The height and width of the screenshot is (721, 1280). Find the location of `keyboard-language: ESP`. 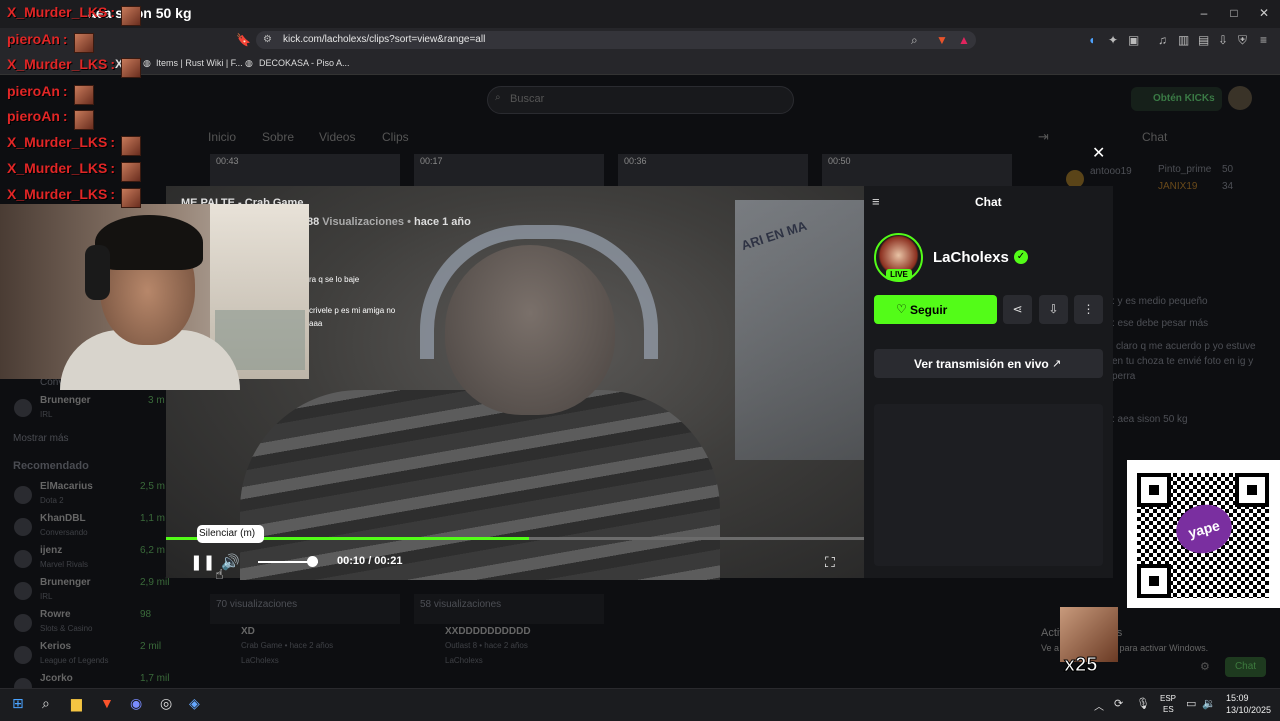

keyboard-language: ESP is located at coordinates (1168, 698).